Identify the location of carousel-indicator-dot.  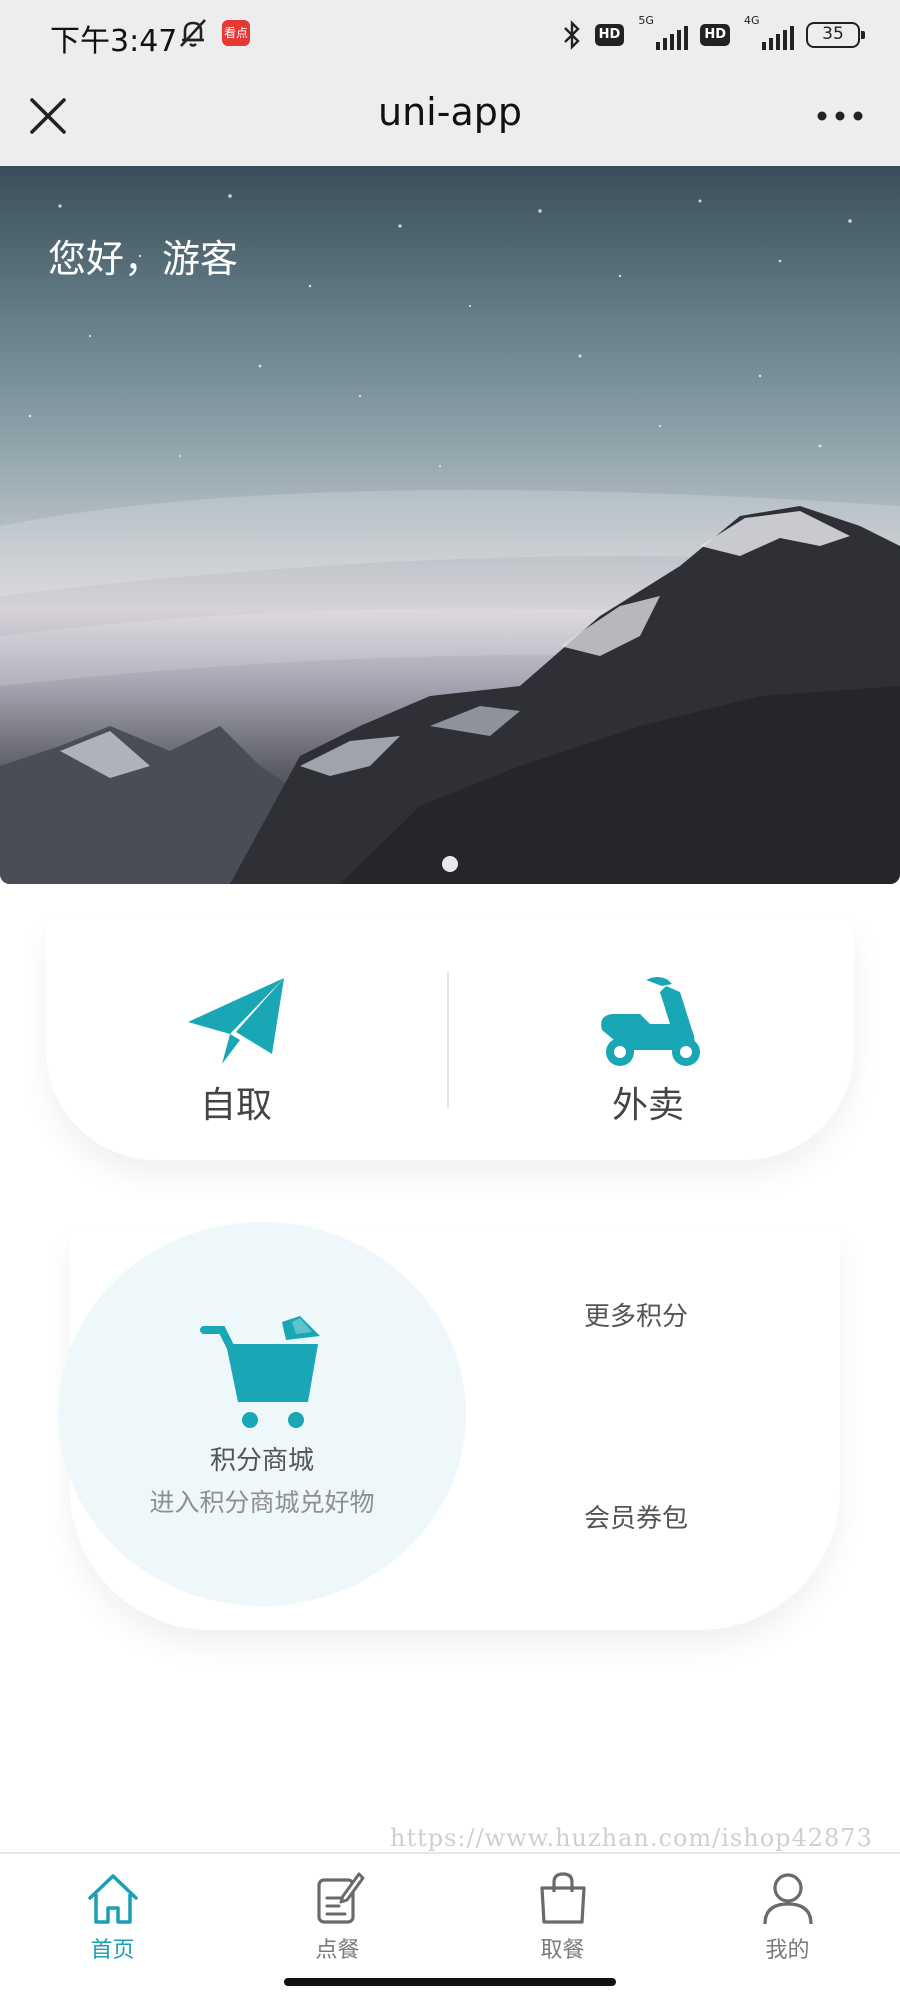
(450, 864).